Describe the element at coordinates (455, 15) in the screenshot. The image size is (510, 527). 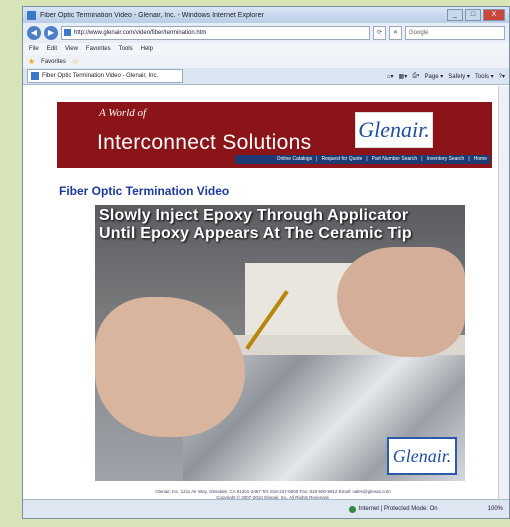
I see `minimize-button: _` at that location.